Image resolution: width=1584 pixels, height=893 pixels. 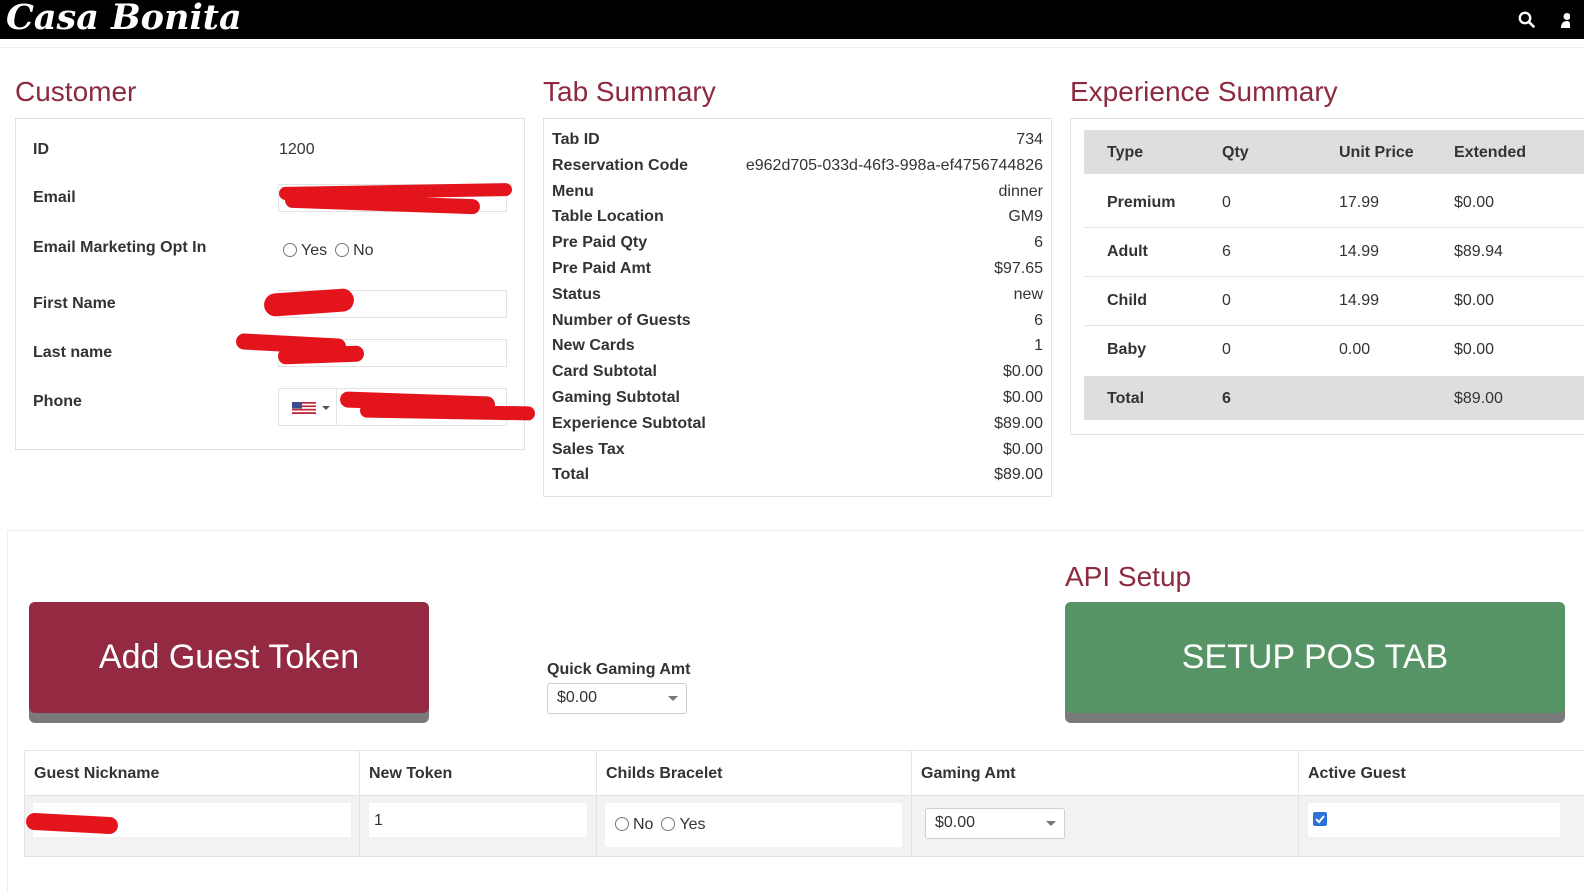 What do you see at coordinates (1127, 251) in the screenshot?
I see `type-cell: Adult` at bounding box center [1127, 251].